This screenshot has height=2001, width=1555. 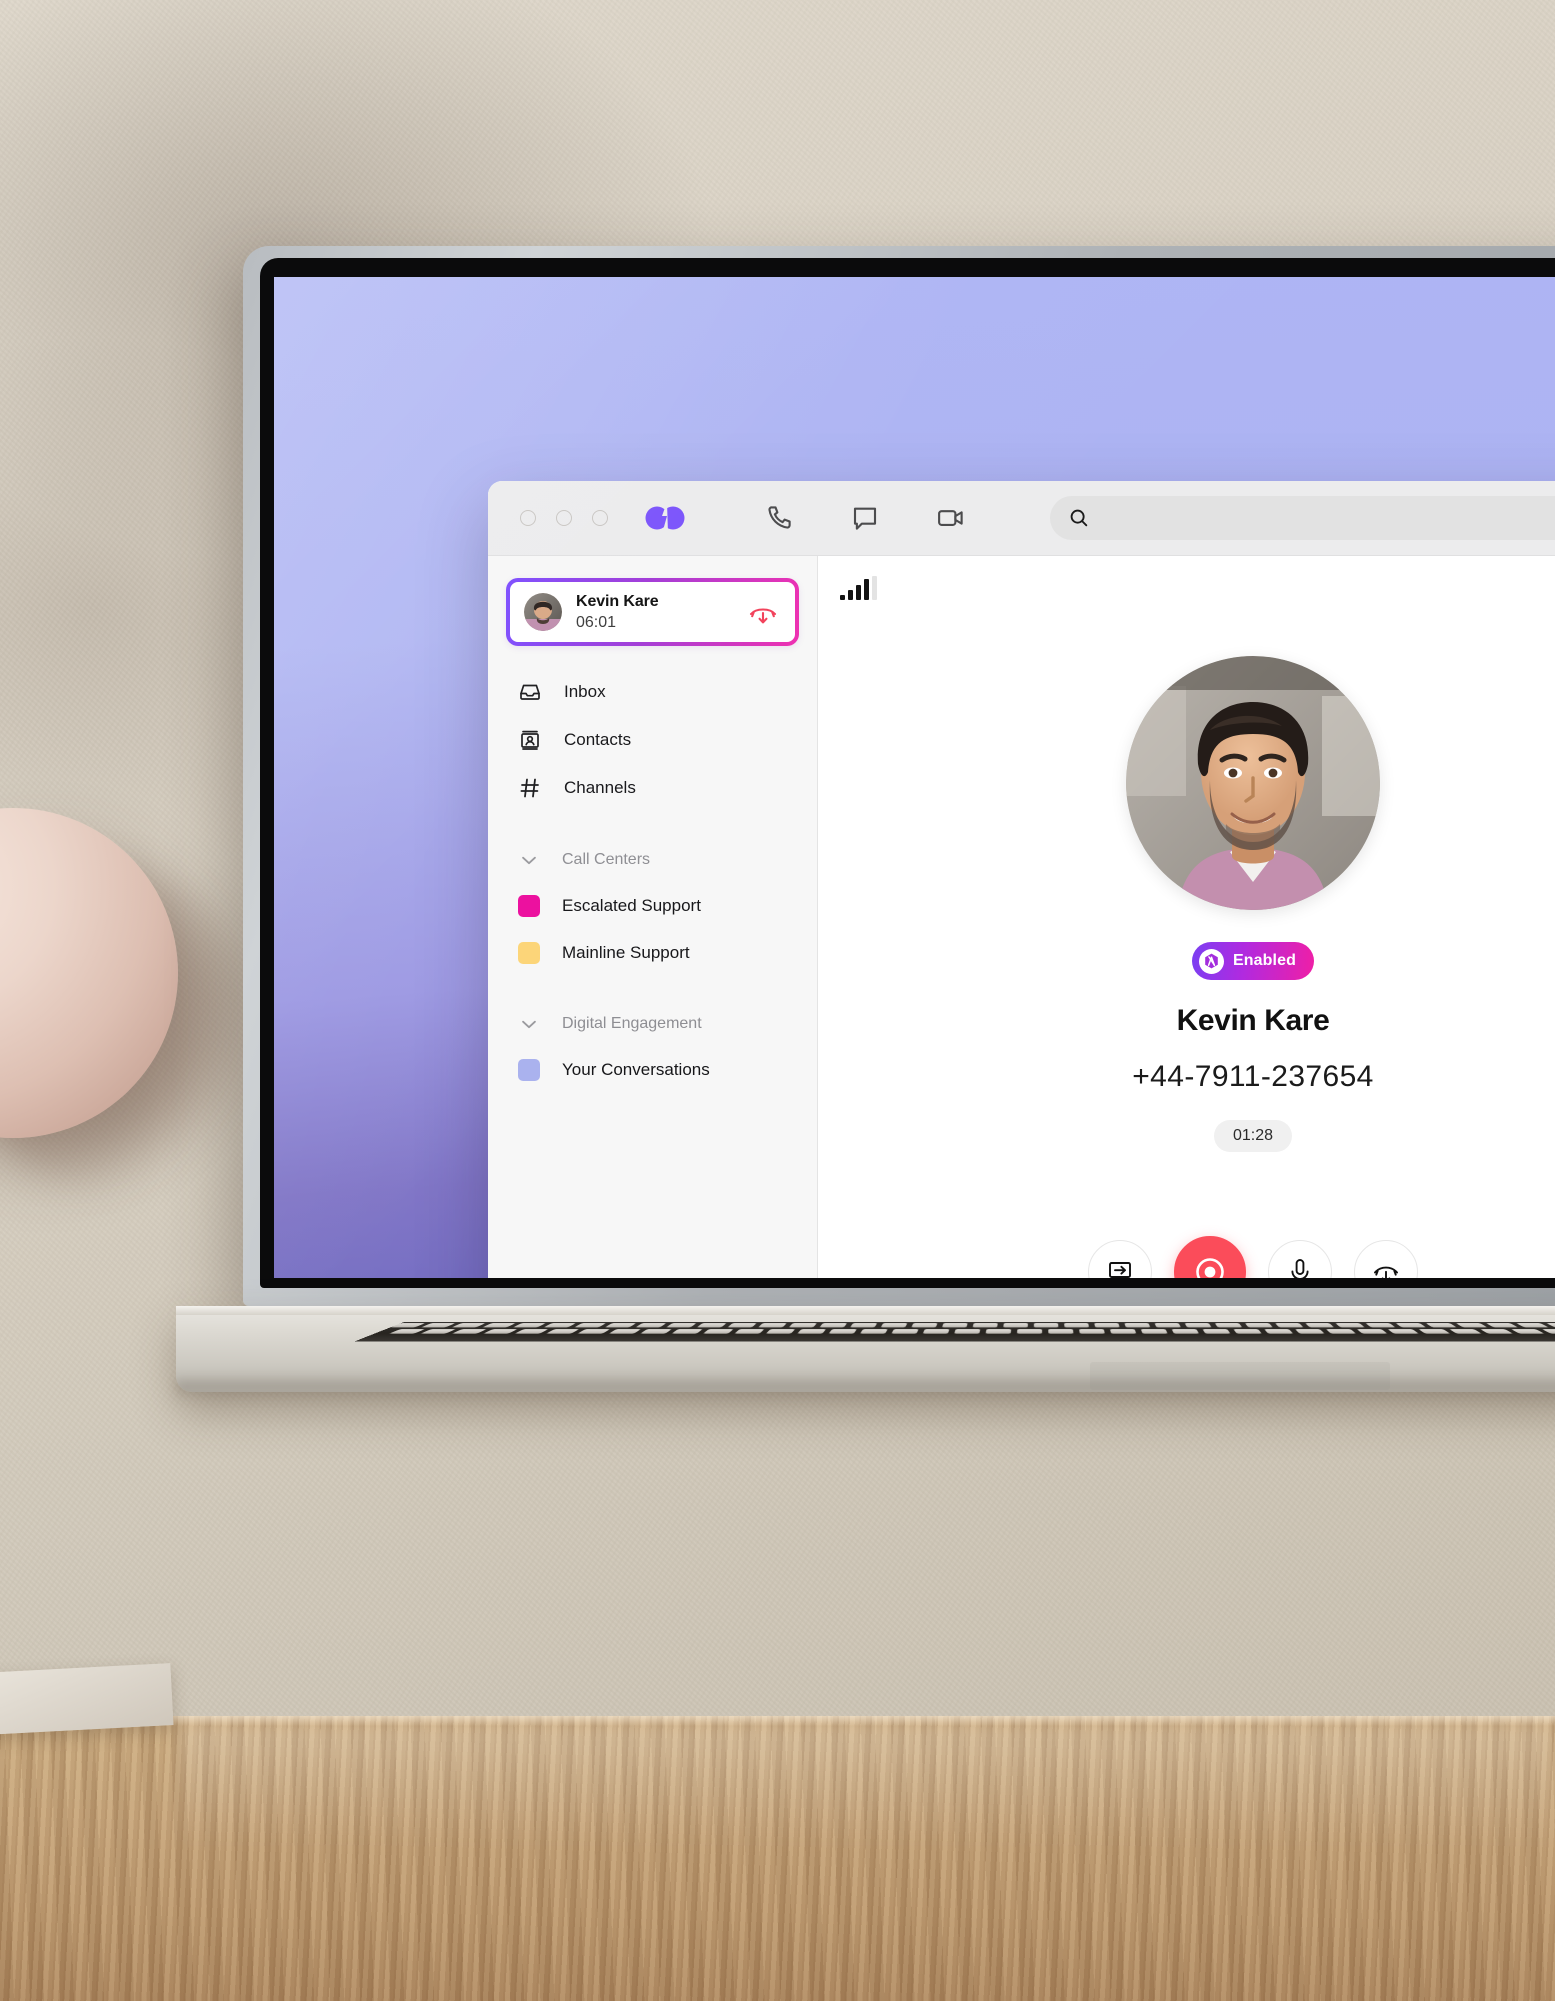 I want to click on active-call-card: Kevin Kare 06:01, so click(x=652, y=612).